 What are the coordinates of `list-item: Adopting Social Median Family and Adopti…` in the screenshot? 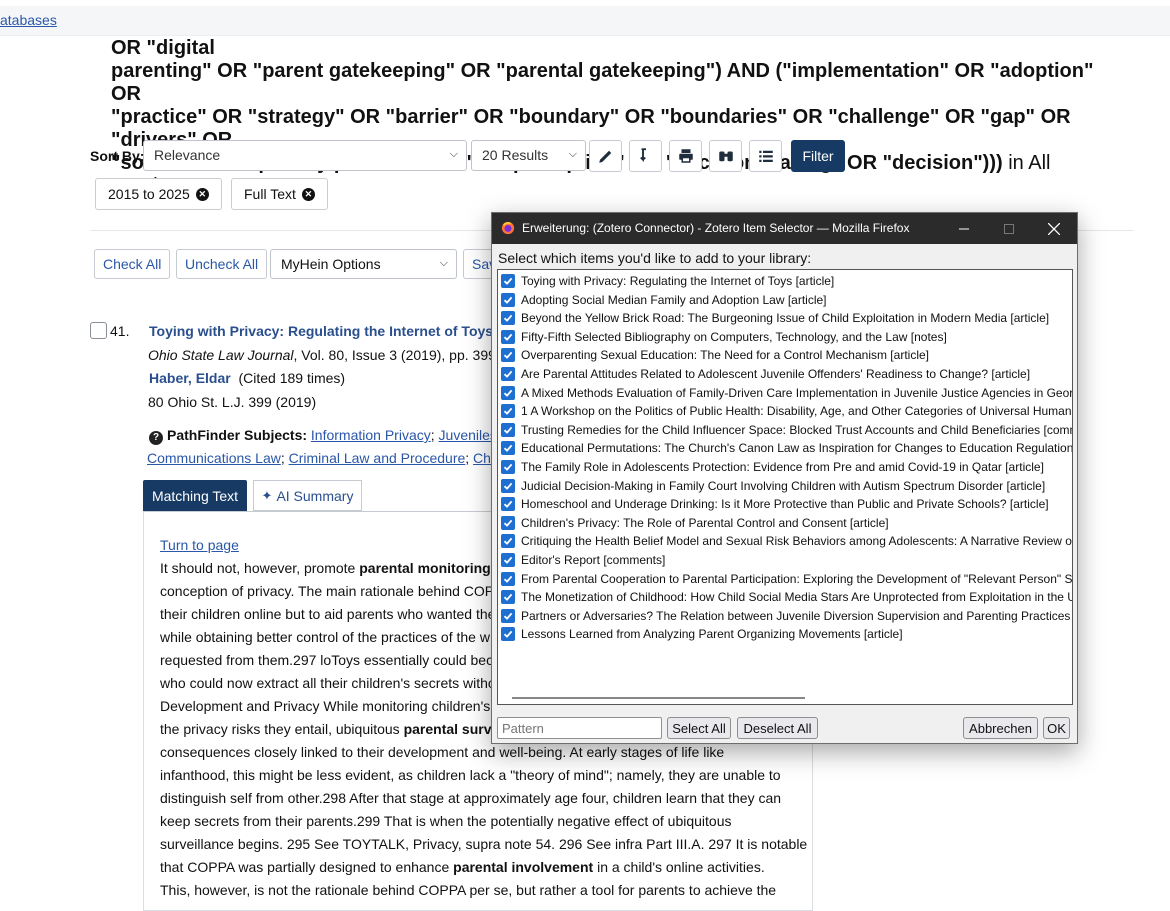 It's located at (786, 300).